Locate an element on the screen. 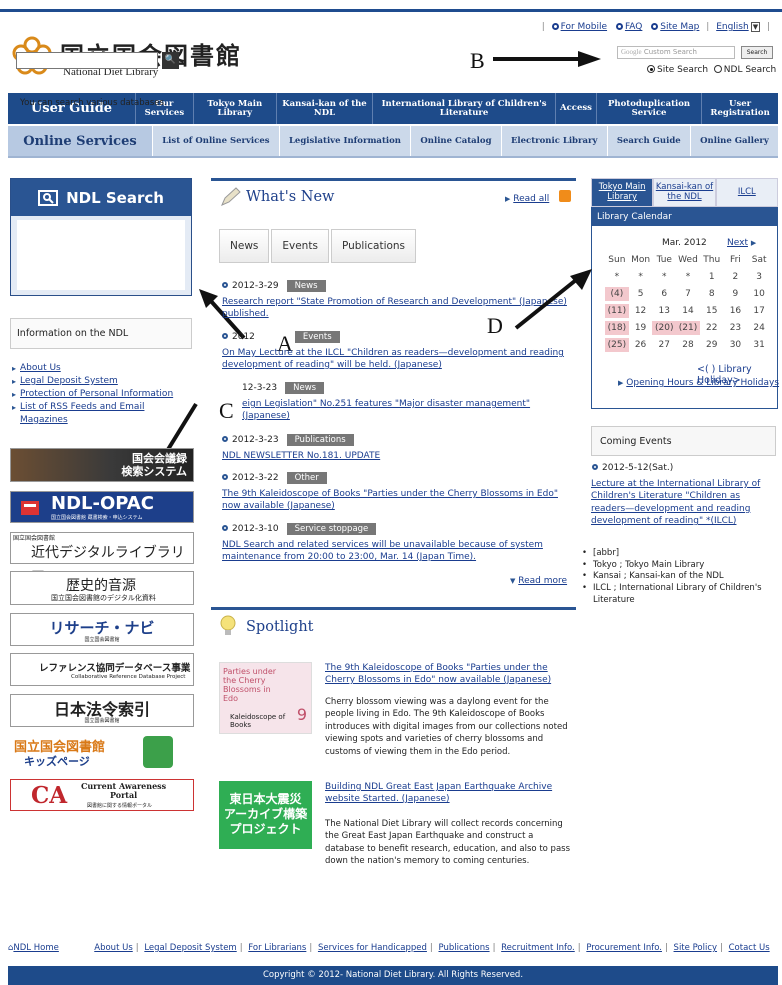 The width and height of the screenshot is (782, 985). nav-user-registration: User Registration is located at coordinates (740, 108).